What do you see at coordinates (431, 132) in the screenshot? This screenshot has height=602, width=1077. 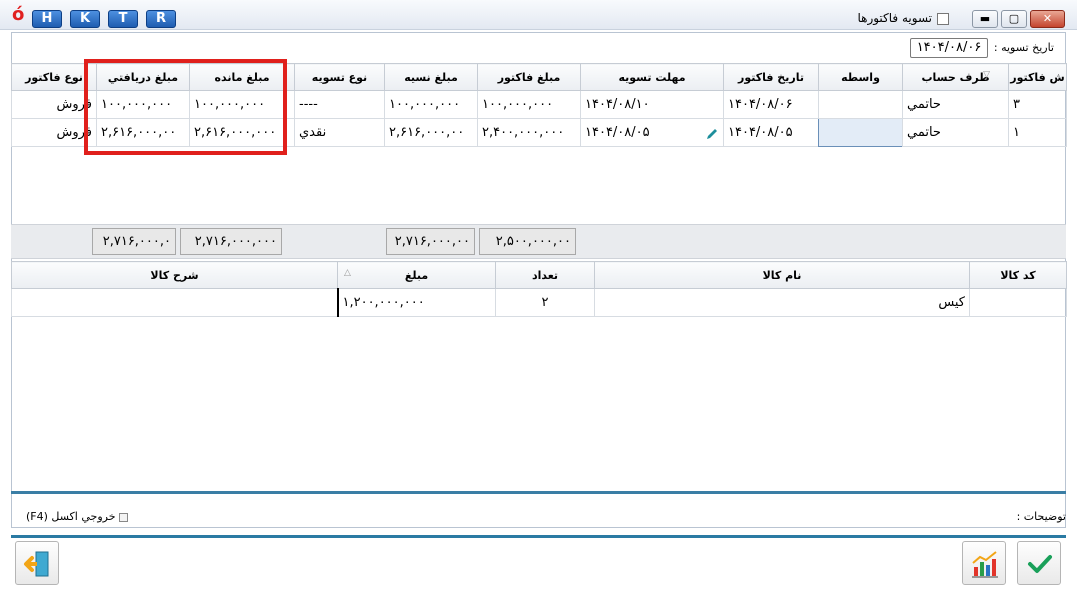 I see `cell-credit-amount: ۲,۶۱۶,۰۰۰,۰۰` at bounding box center [431, 132].